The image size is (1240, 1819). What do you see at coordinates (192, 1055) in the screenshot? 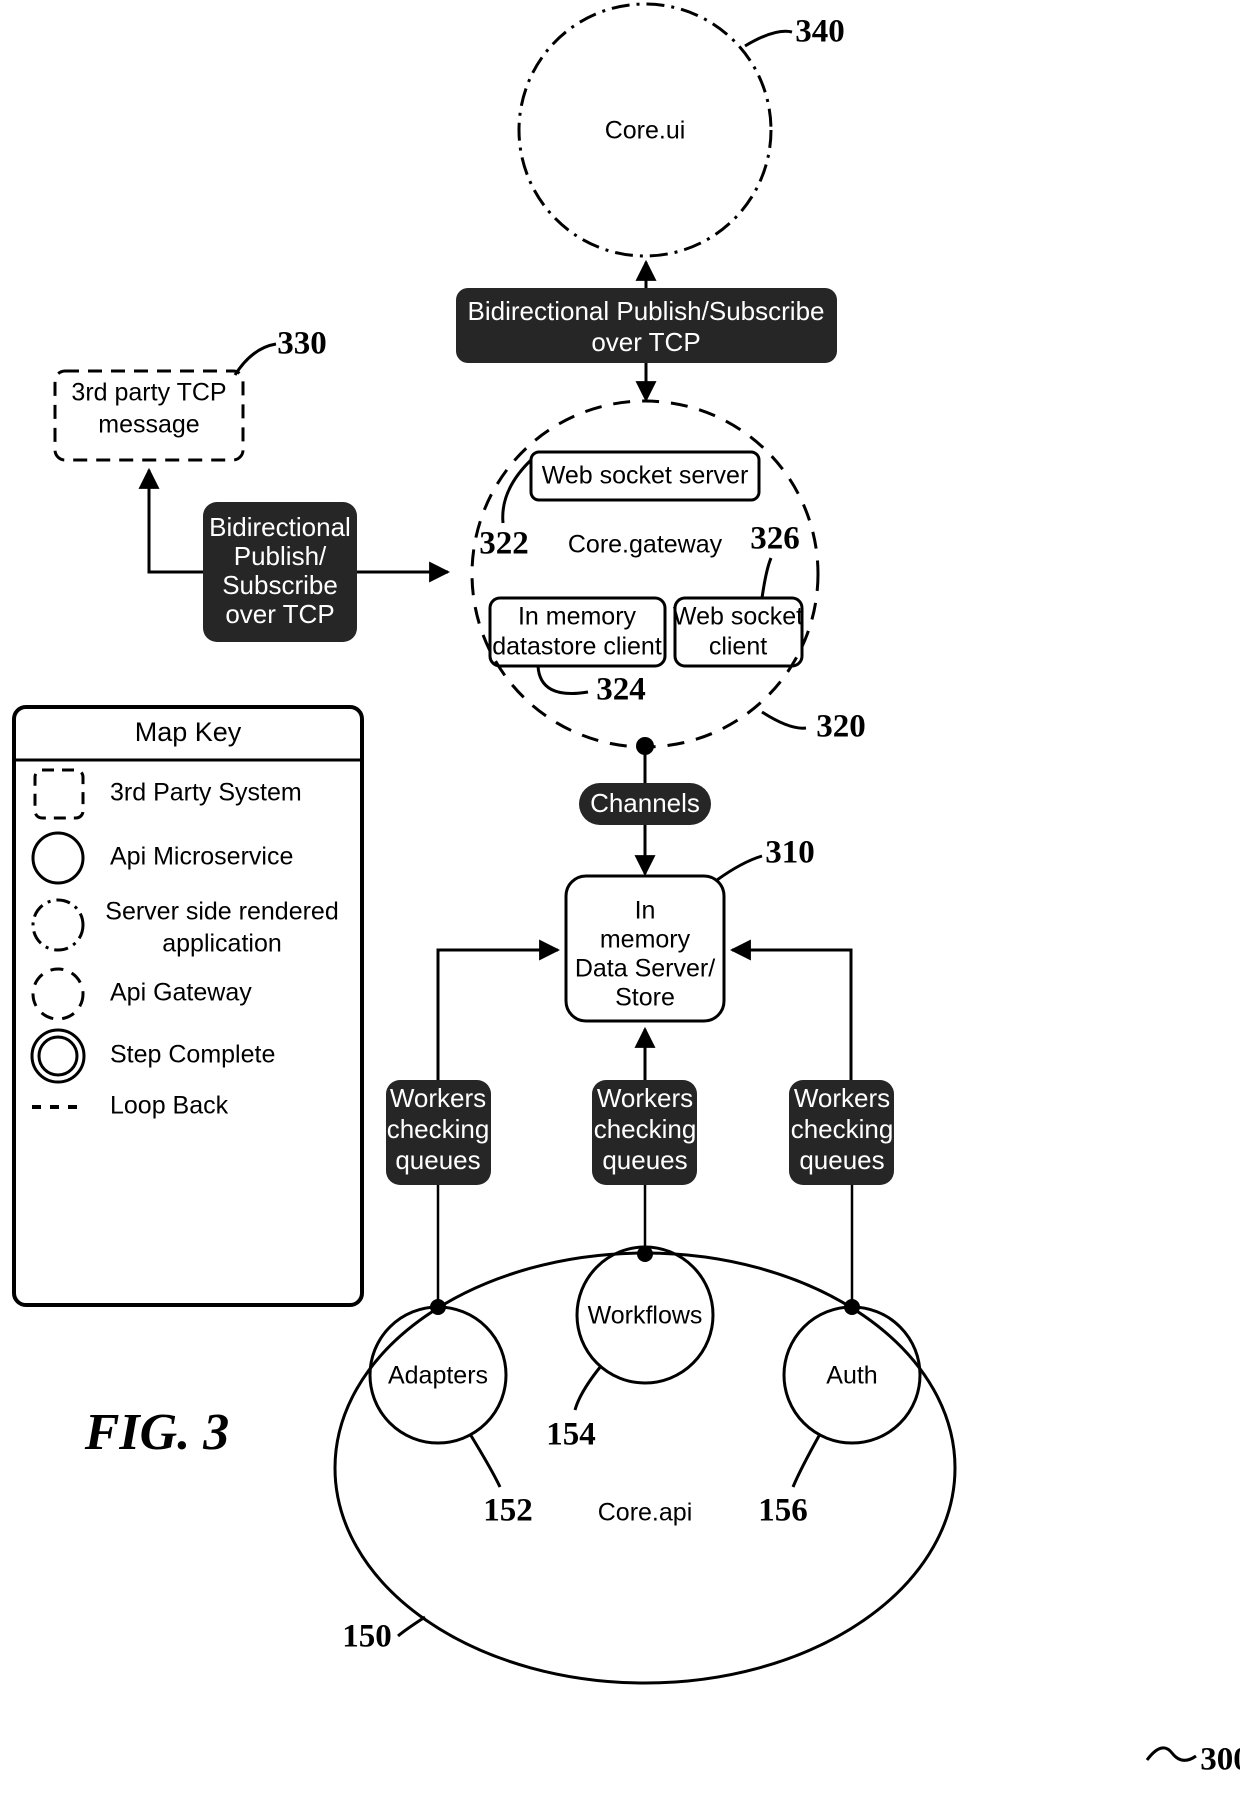
I see `map-key-label-4: Step Complete` at bounding box center [192, 1055].